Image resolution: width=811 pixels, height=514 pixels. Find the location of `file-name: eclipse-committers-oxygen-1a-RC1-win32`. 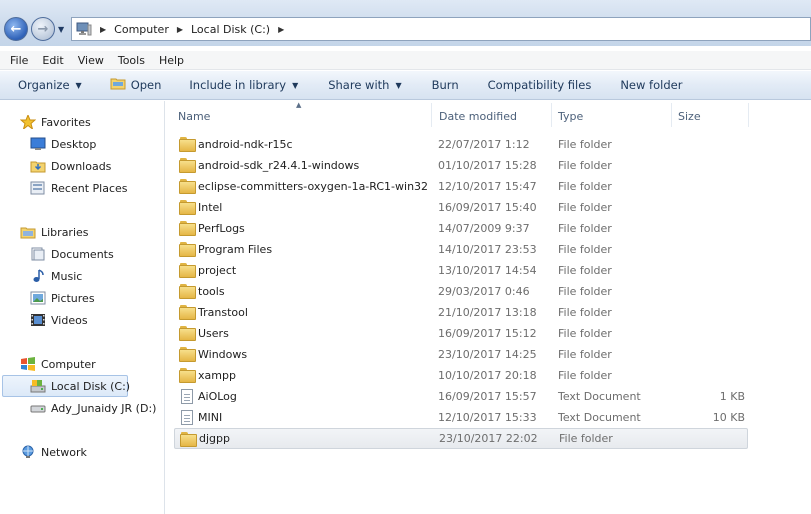

file-name: eclipse-committers-oxygen-1a-RC1-win32 is located at coordinates (313, 186).